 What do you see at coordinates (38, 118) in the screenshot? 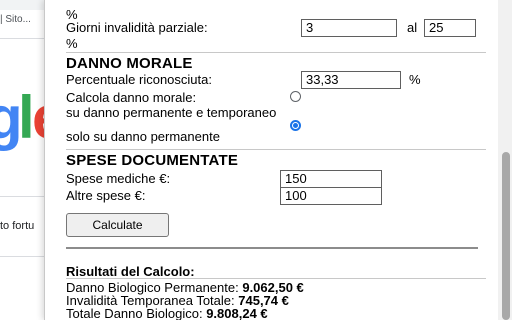
I see `logo-letter: e` at bounding box center [38, 118].